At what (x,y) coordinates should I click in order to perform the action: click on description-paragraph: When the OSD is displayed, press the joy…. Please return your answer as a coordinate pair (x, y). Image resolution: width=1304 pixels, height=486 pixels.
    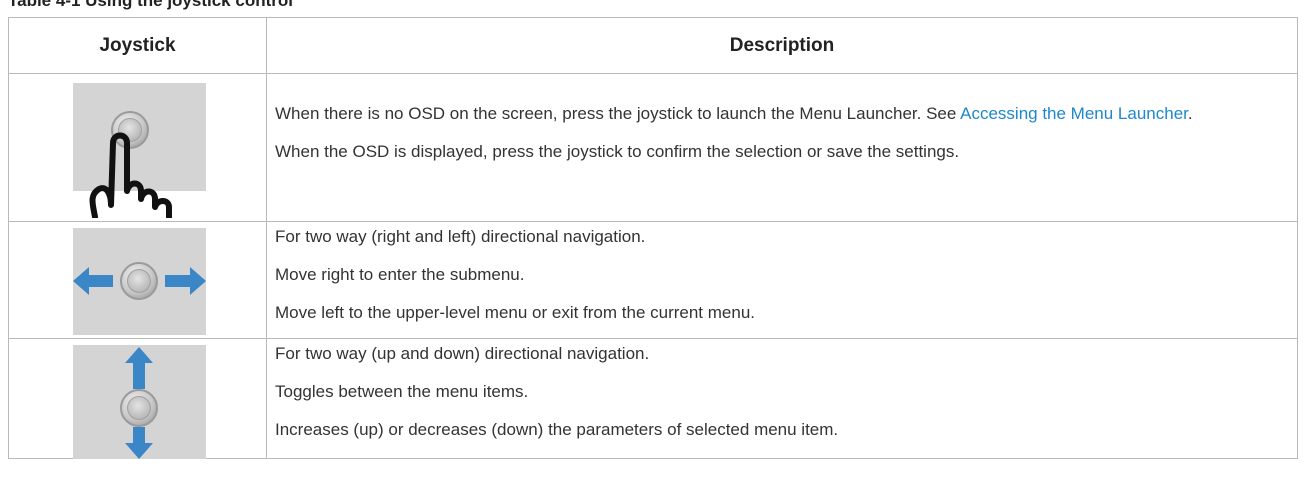
    Looking at the image, I should click on (617, 151).